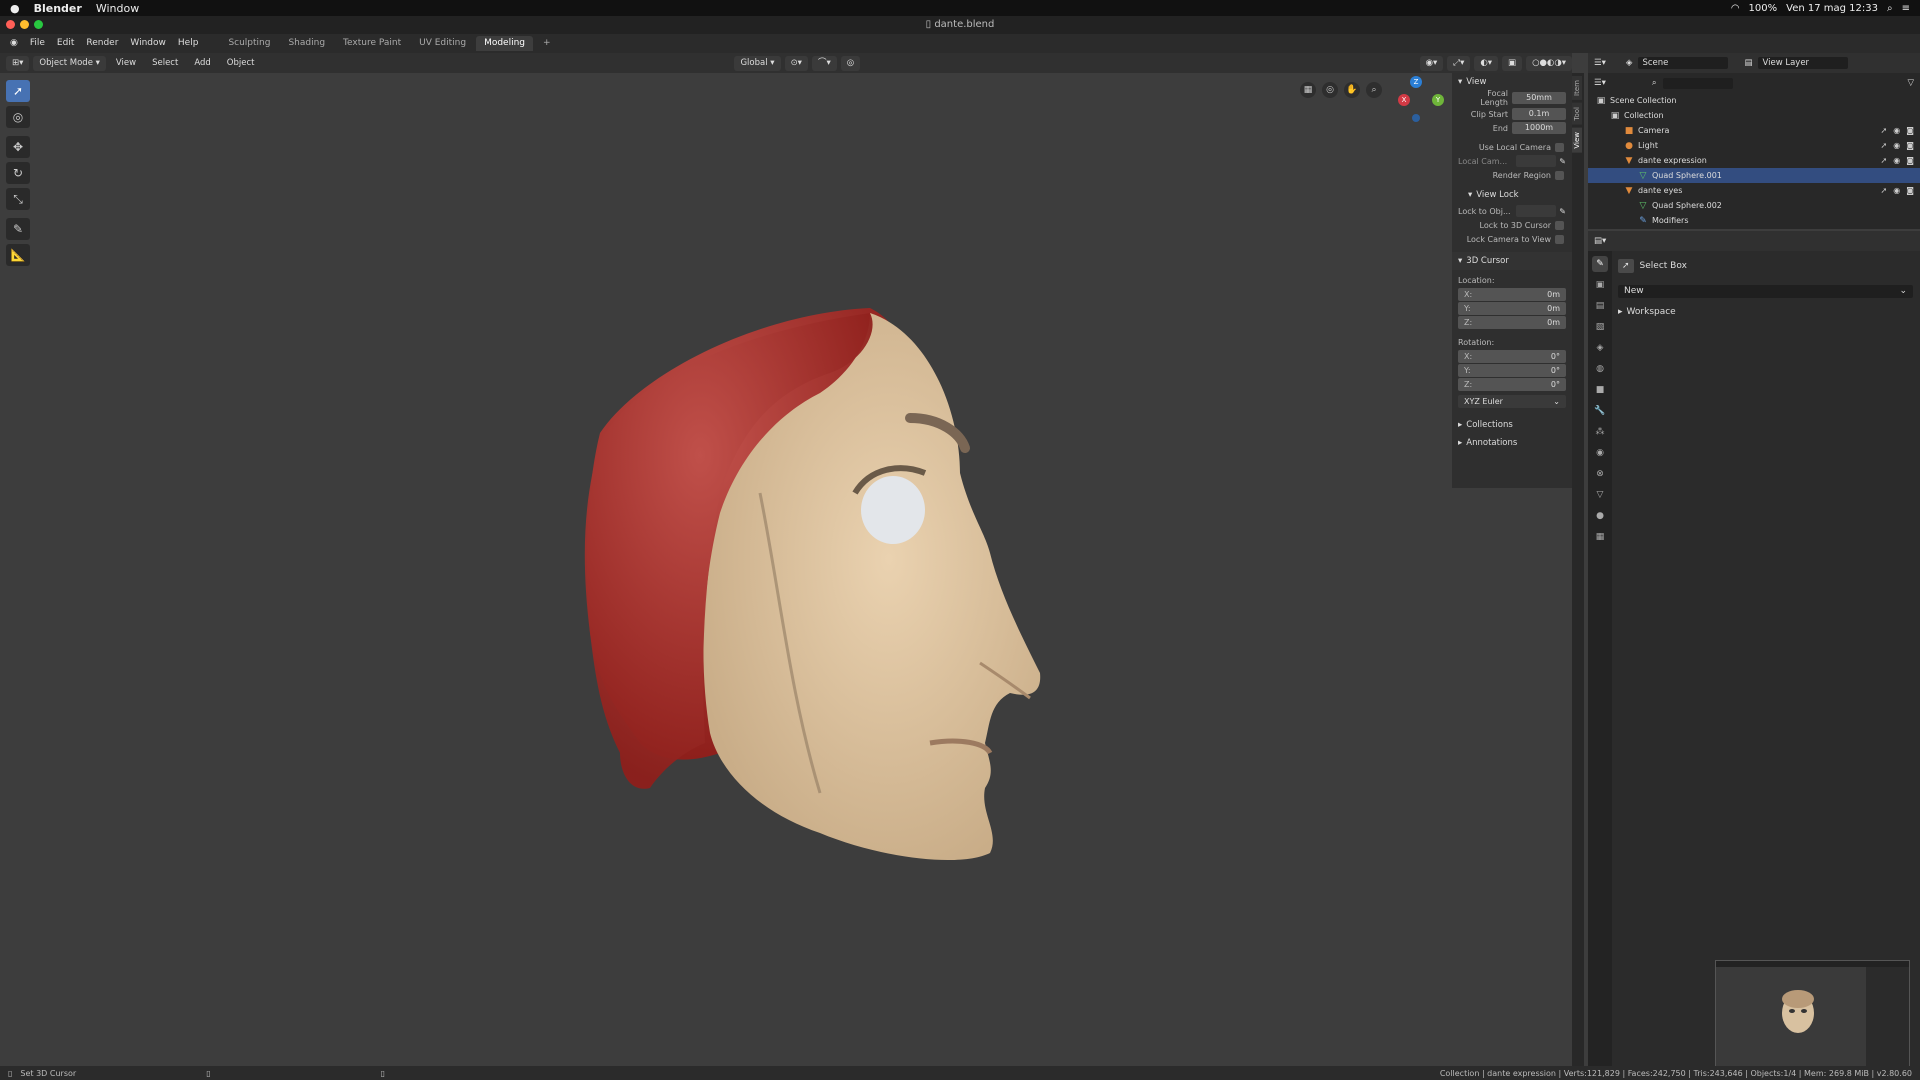 Image resolution: width=1920 pixels, height=1080 pixels. I want to click on cursor-location-z: Z: 0m, so click(1512, 322).